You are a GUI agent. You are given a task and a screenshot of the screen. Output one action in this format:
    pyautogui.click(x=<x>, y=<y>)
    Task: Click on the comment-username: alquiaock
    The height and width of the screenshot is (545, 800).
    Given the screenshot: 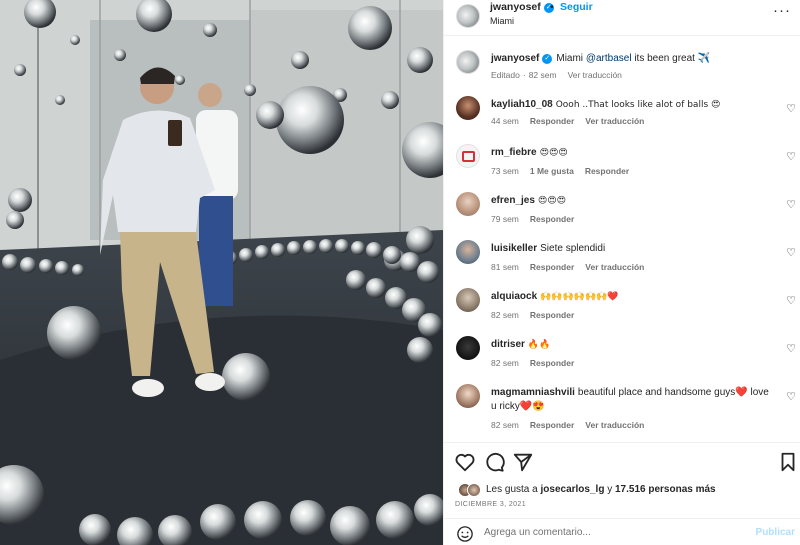 What is the action you would take?
    pyautogui.click(x=514, y=296)
    